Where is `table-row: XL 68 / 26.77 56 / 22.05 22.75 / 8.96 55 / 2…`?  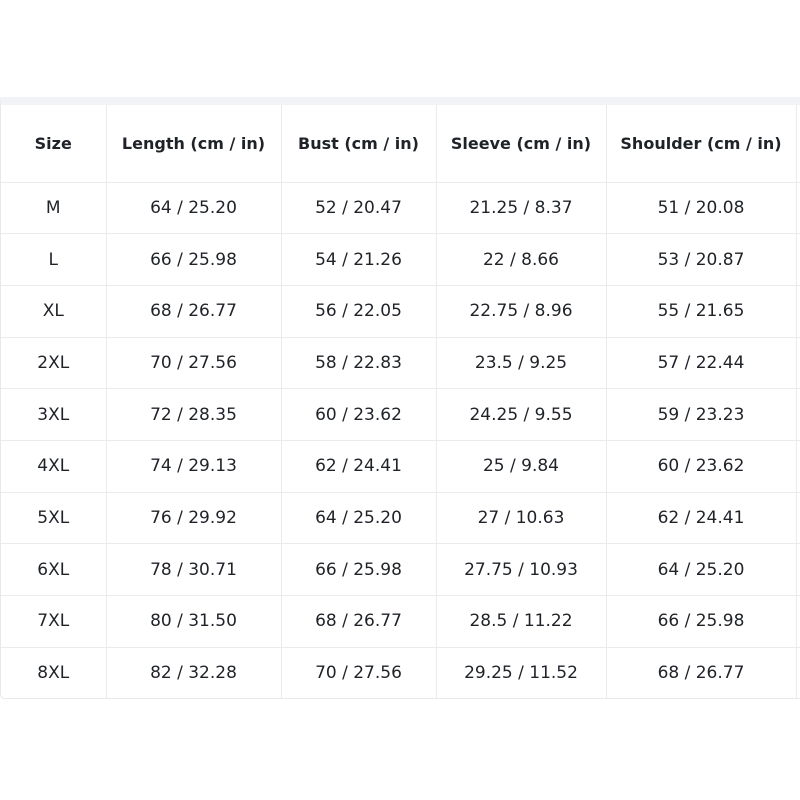 table-row: XL 68 / 26.77 56 / 22.05 22.75 / 8.96 55 / 2… is located at coordinates (400, 311).